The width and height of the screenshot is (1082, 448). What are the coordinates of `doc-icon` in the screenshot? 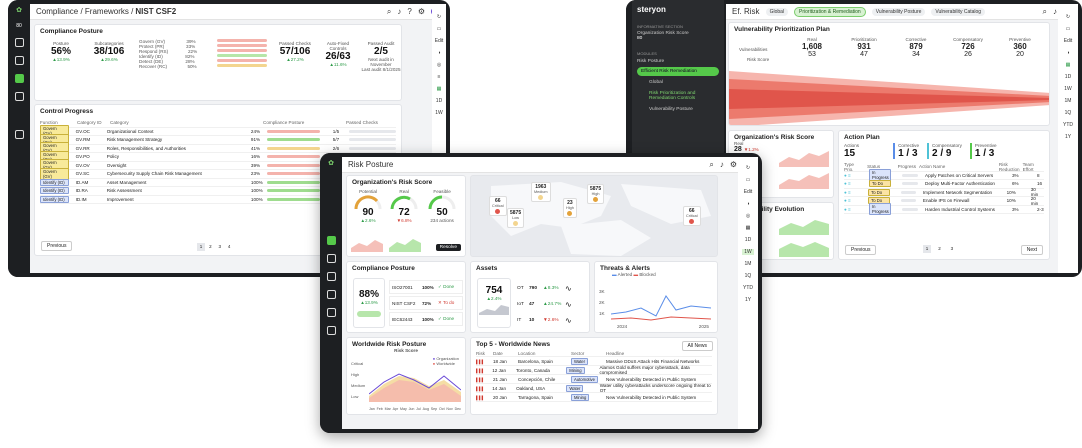 It's located at (331, 294).